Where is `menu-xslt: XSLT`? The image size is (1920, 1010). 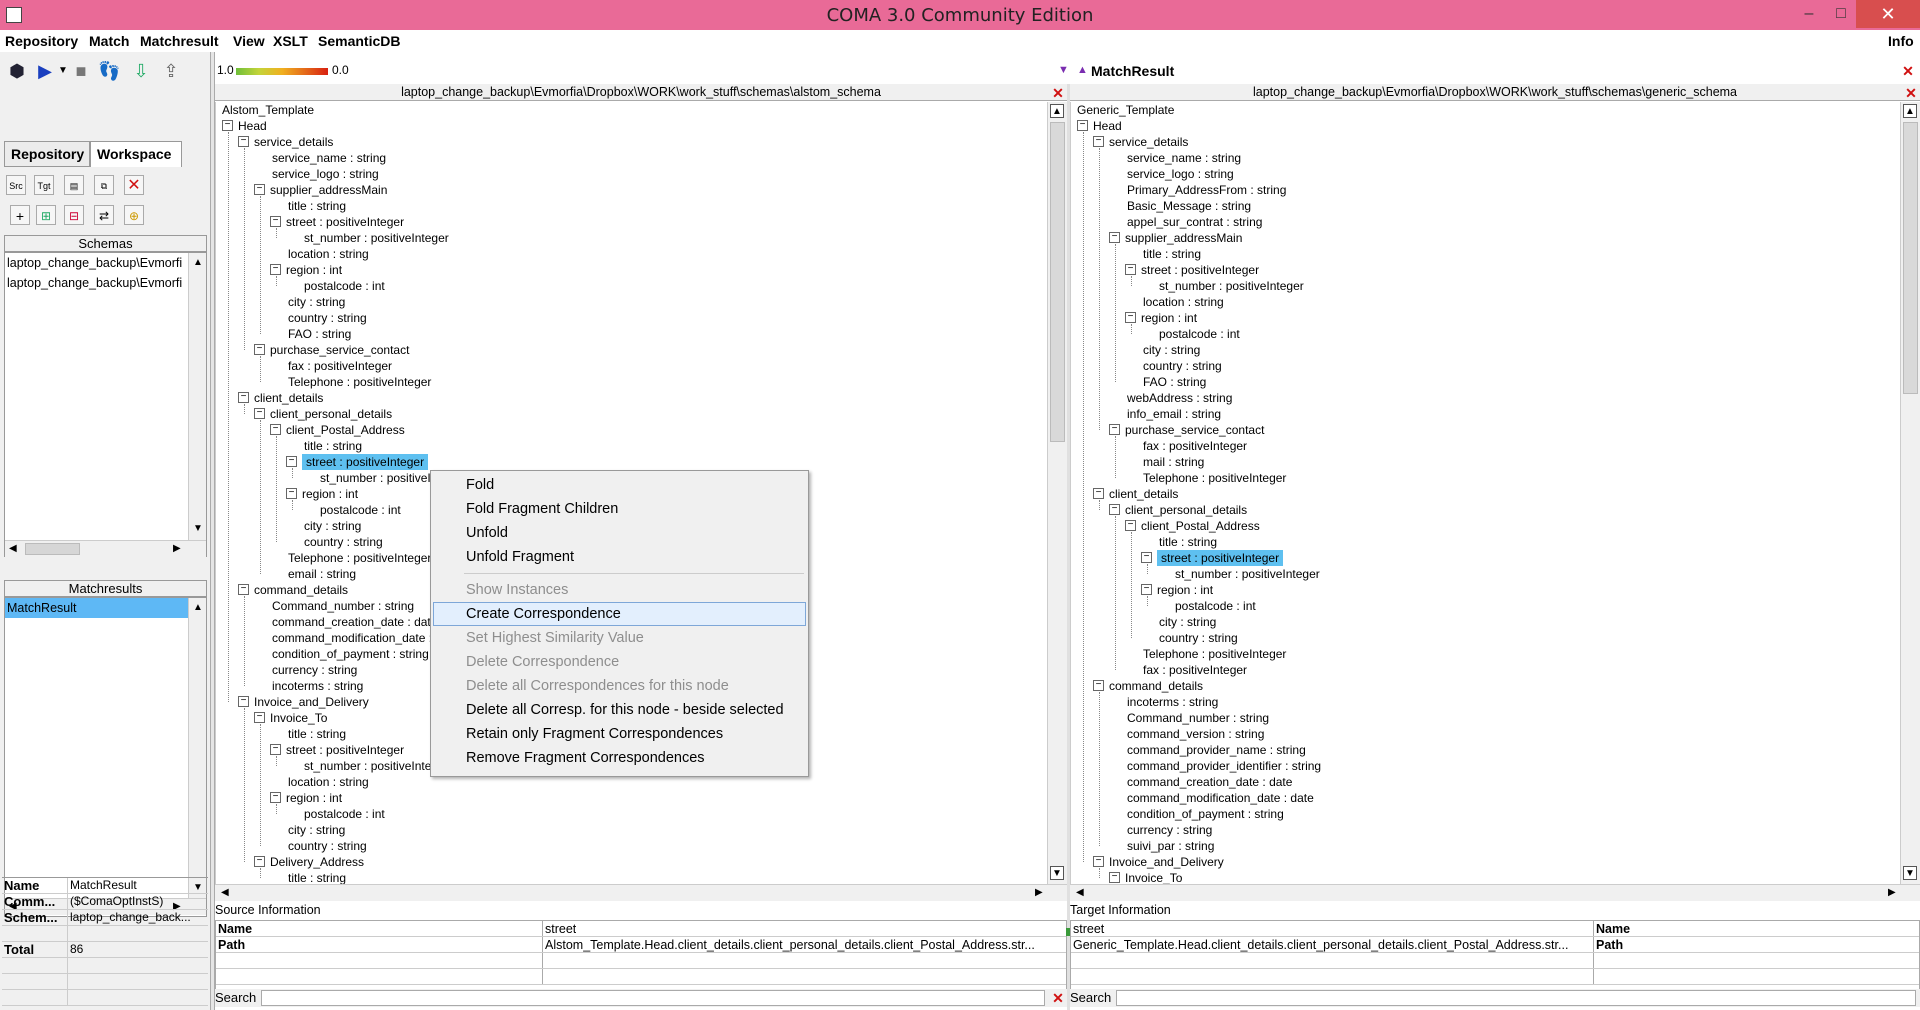 menu-xslt: XSLT is located at coordinates (290, 41).